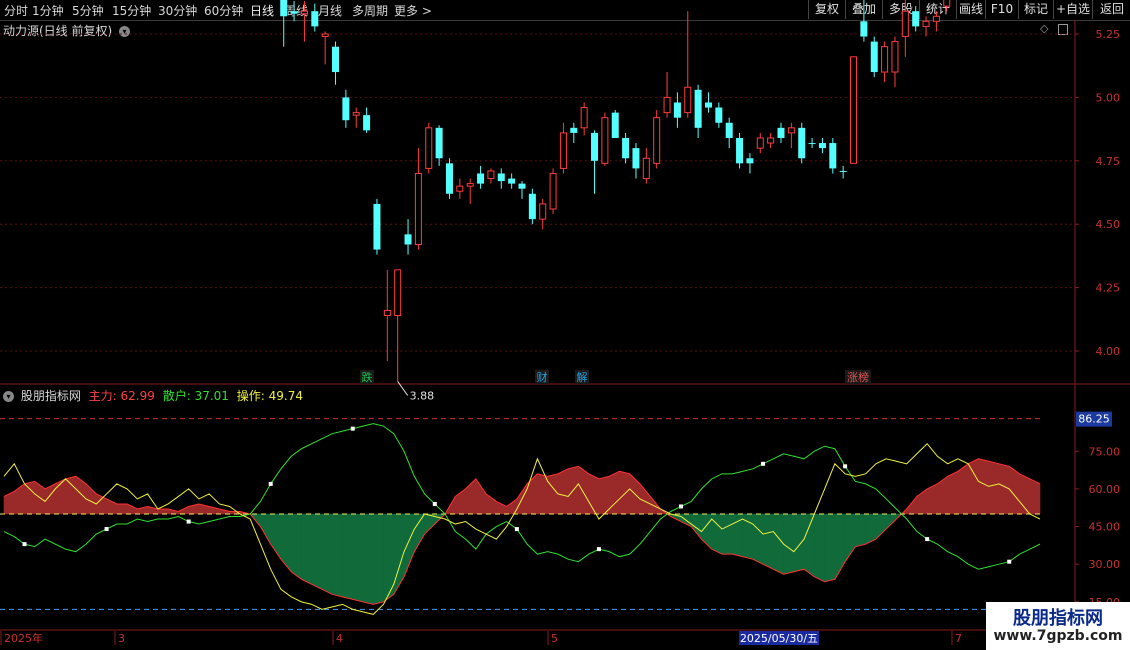  What do you see at coordinates (937, 9) in the screenshot?
I see `stats-button: 统计` at bounding box center [937, 9].